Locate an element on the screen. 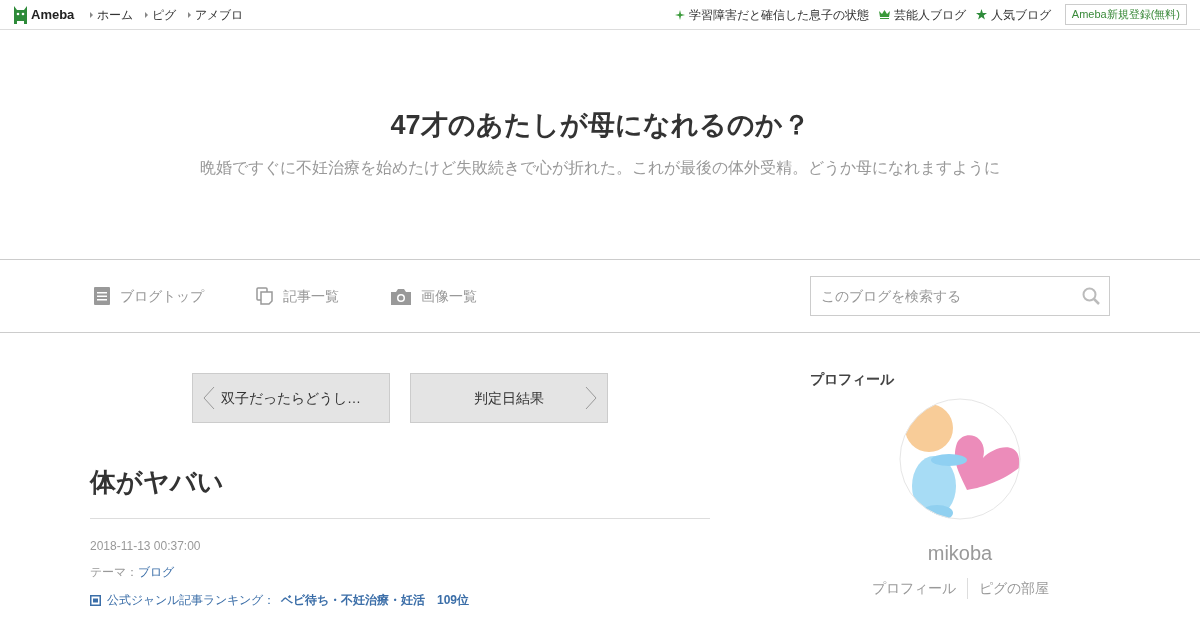 This screenshot has width=1200, height=630. article-date: 2018-11-13 00:37:00 is located at coordinates (146, 546).